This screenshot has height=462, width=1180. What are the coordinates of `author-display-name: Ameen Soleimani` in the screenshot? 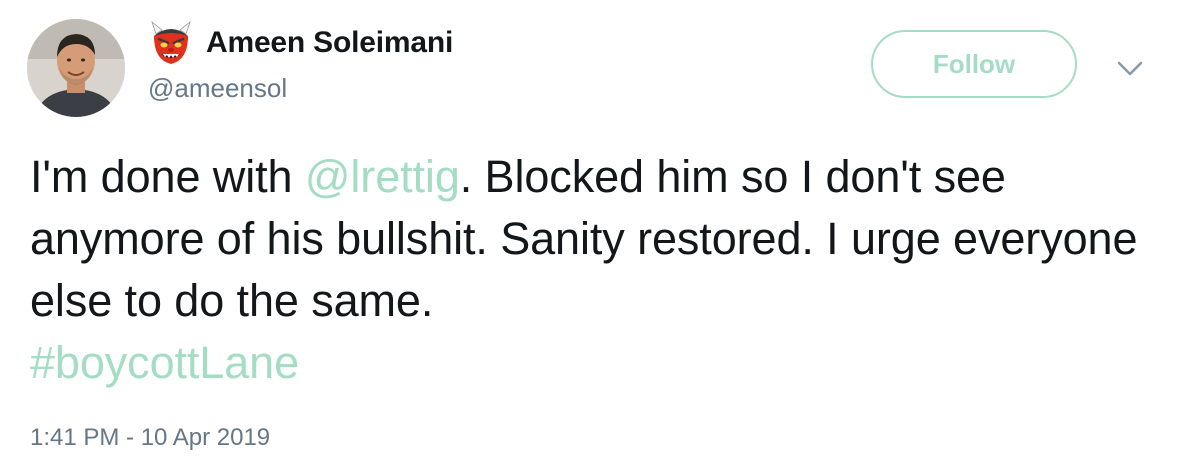 It's located at (329, 43).